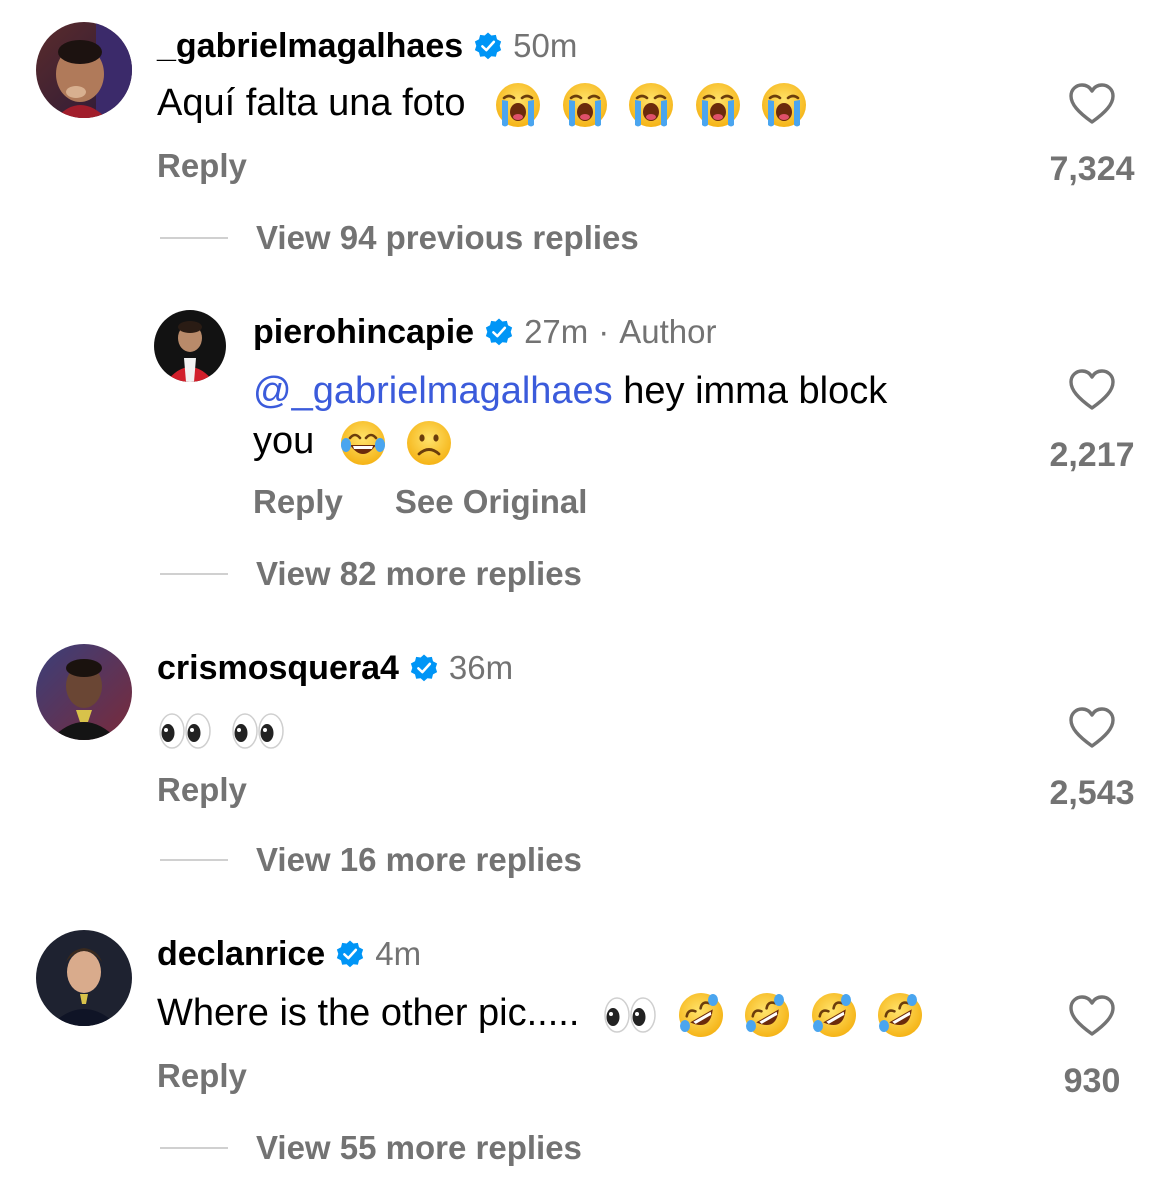 This screenshot has height=1200, width=1176. Describe the element at coordinates (545, 45) in the screenshot. I see `timestamp: 50m` at that location.